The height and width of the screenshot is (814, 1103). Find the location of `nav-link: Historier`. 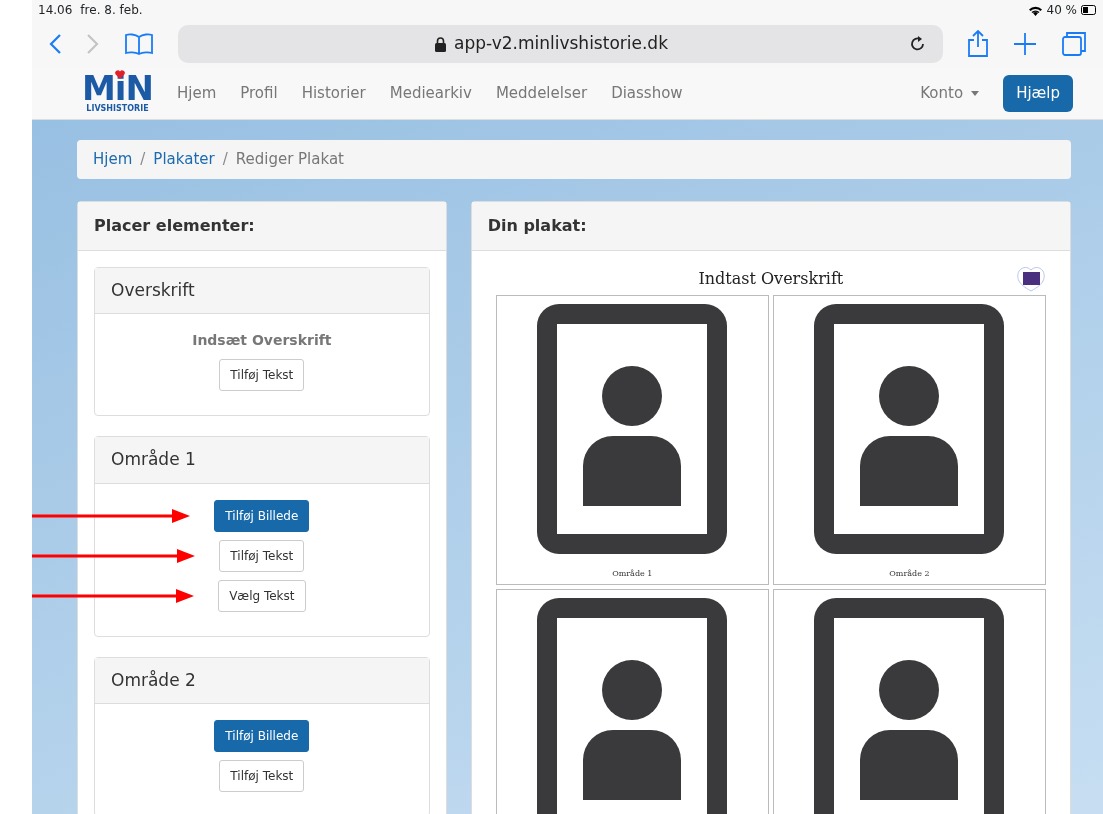

nav-link: Historier is located at coordinates (333, 93).